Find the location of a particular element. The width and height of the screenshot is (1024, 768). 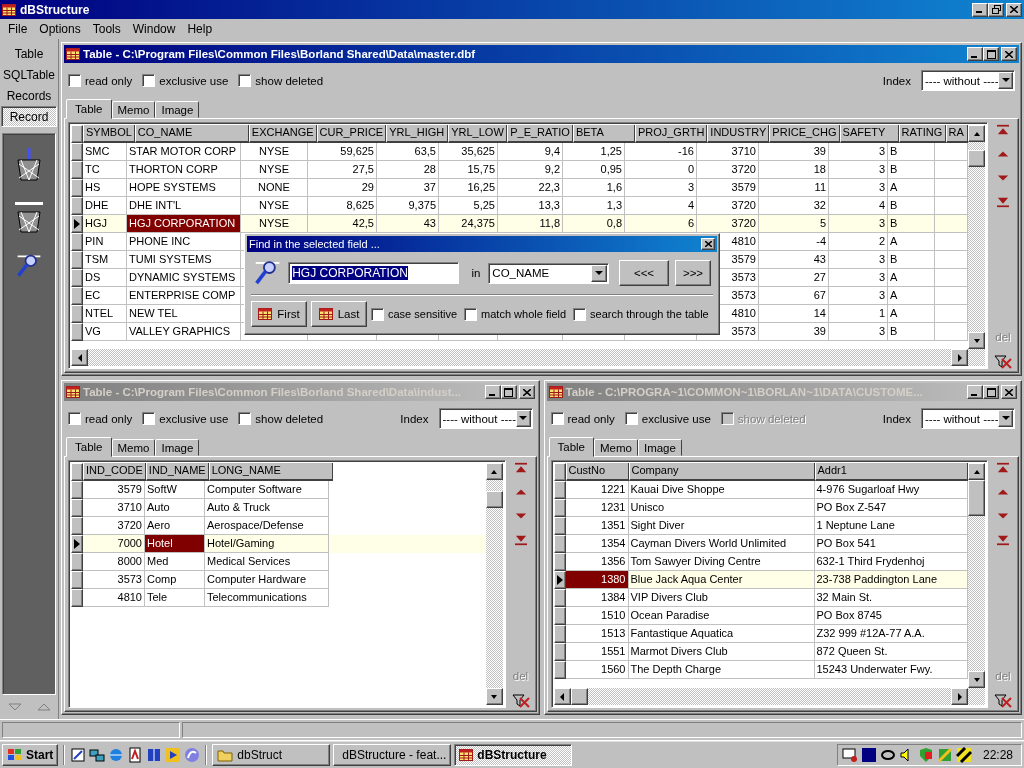

column-header: SYMBOL is located at coordinates (109, 134).